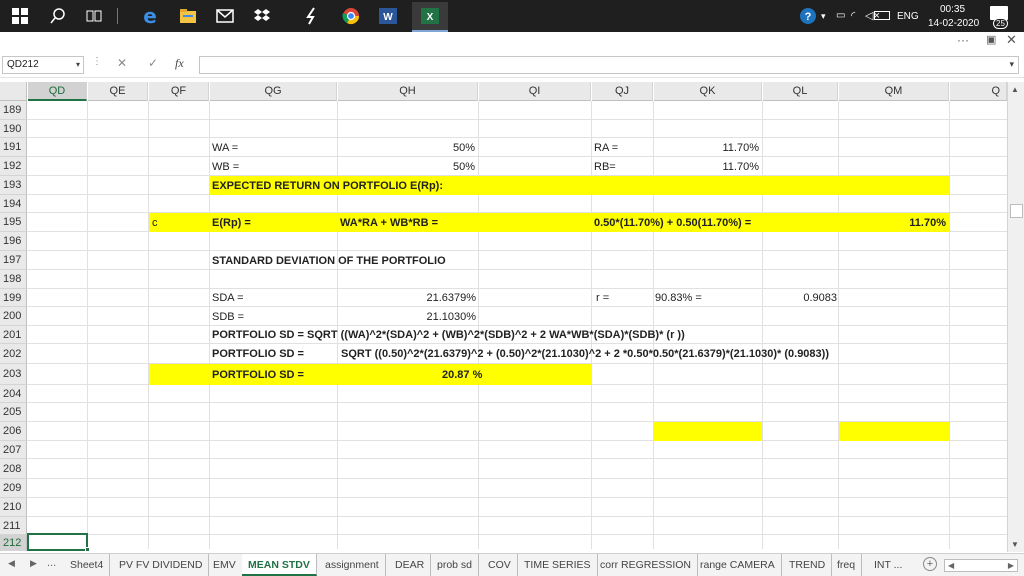 The width and height of the screenshot is (1024, 576). I want to click on column-header-QJ: QJ, so click(622, 91).